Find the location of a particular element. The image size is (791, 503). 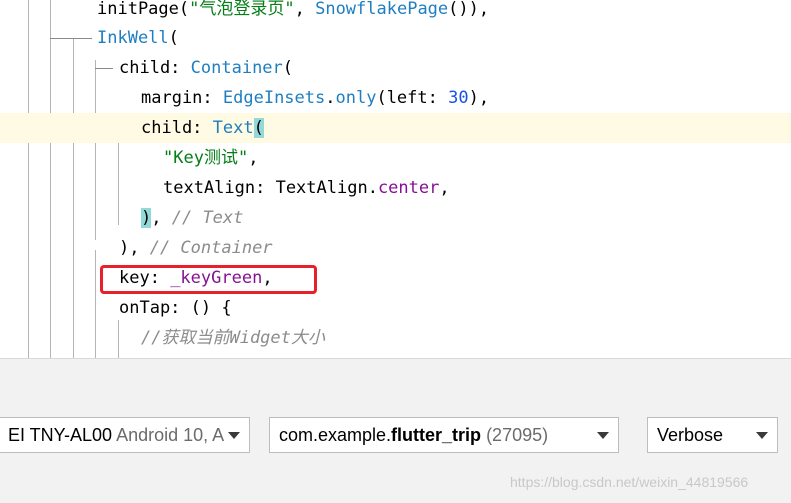

code-token: onTap: () { is located at coordinates (175, 308).